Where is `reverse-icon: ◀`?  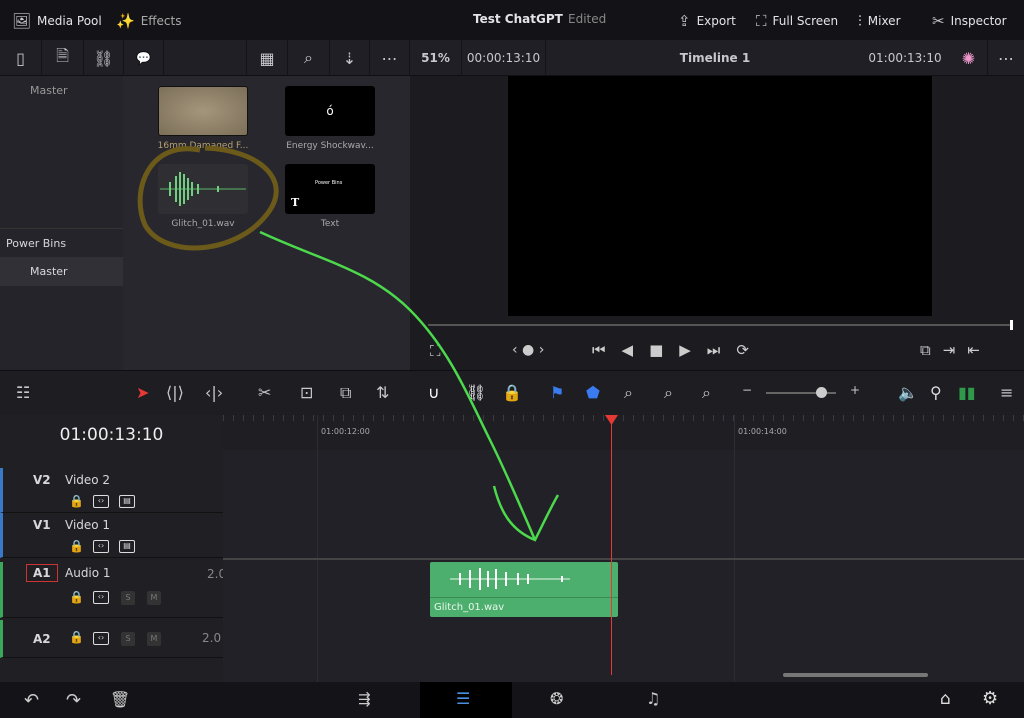
reverse-icon: ◀ is located at coordinates (636, 350).